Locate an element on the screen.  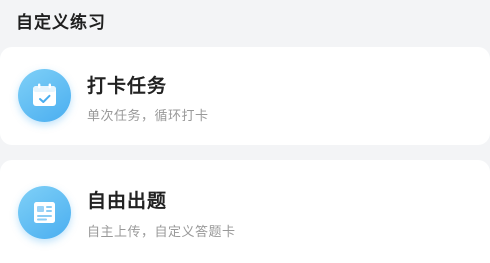
card-subtitle: 自主上传，自定义答题卡 is located at coordinates (161, 232).